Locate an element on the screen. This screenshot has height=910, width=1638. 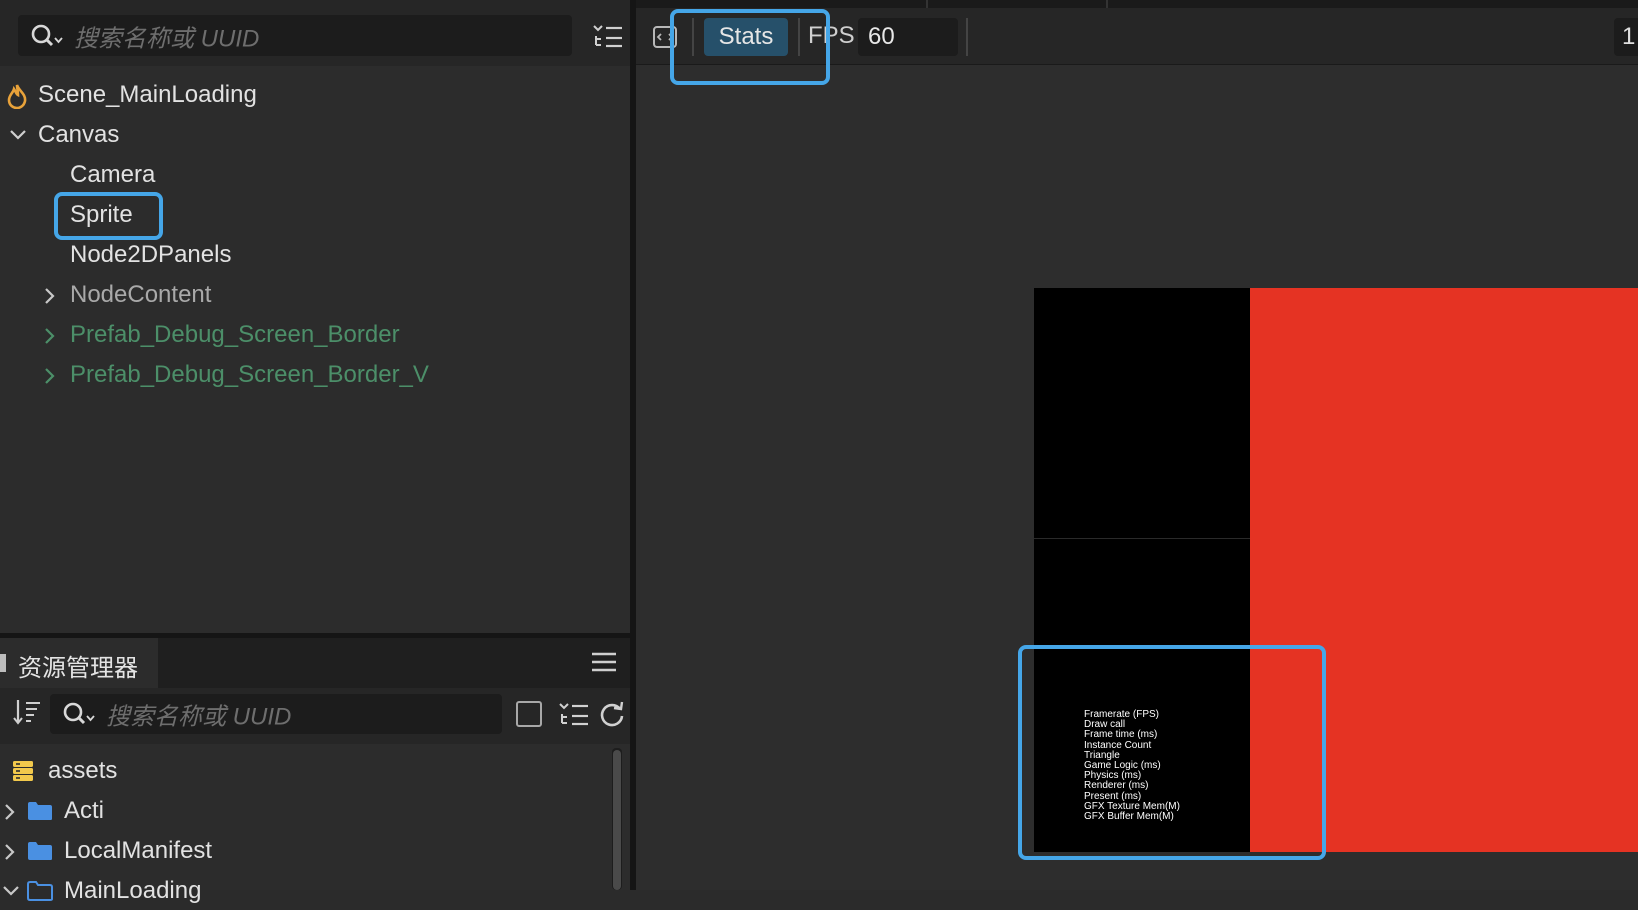
asset-item-label: Acti is located at coordinates (84, 810).